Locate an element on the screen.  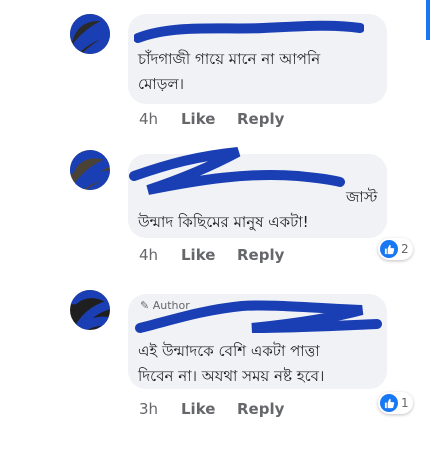
timestamp: 3h is located at coordinates (149, 409).